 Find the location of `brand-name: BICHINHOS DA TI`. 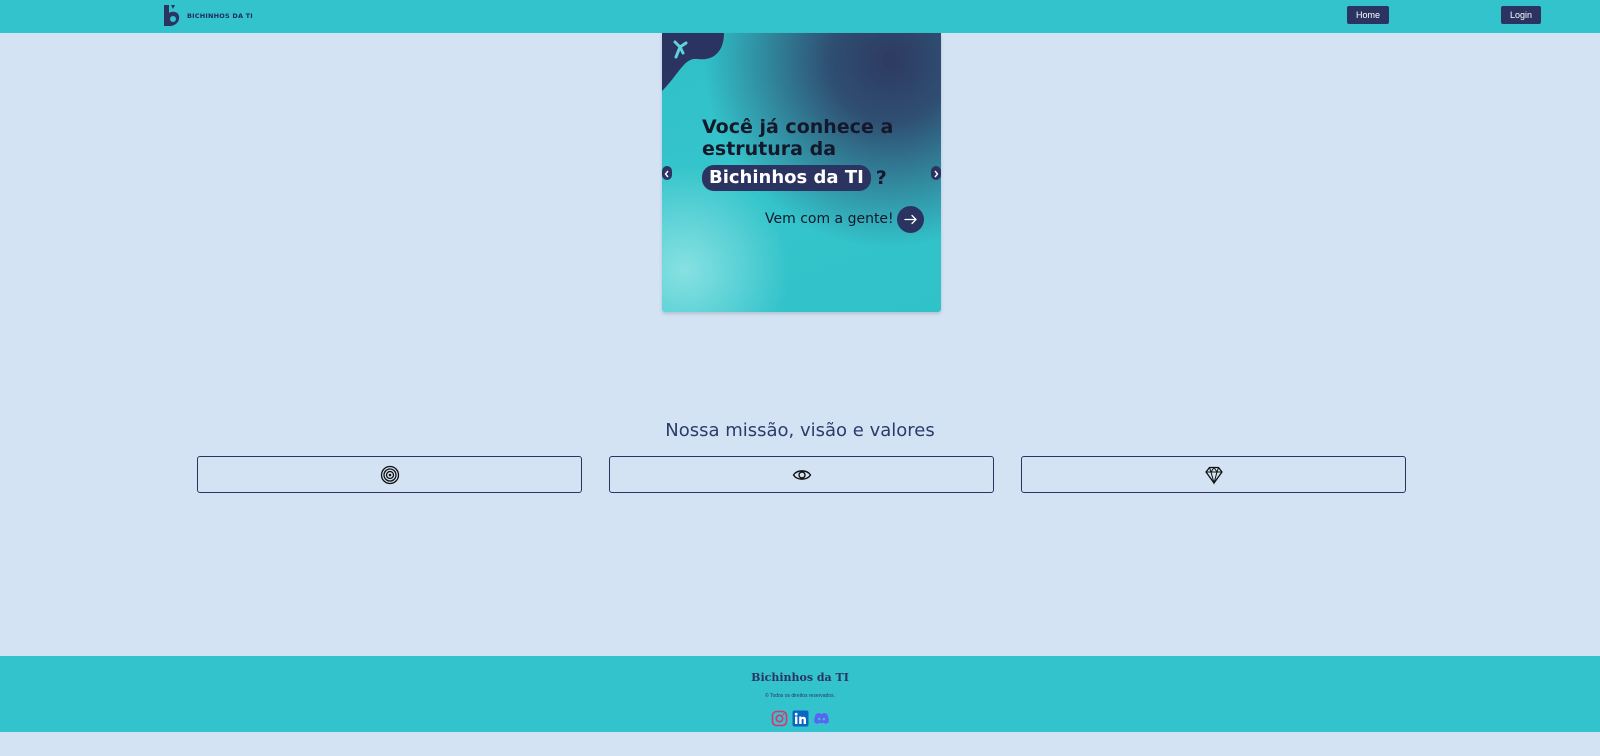

brand-name: BICHINHOS DA TI is located at coordinates (220, 15).